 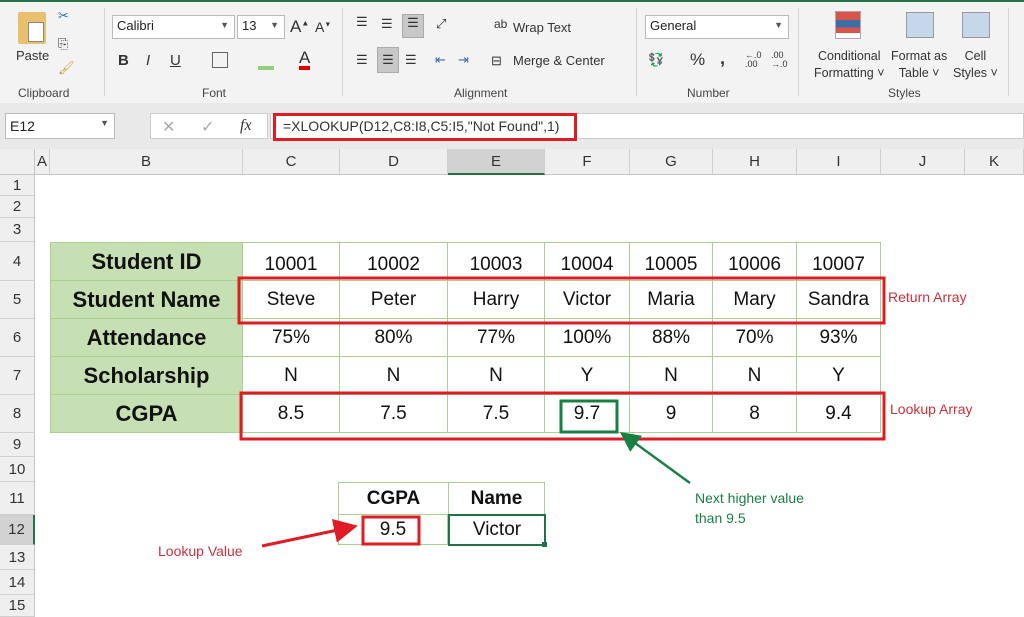 What do you see at coordinates (656, 60) in the screenshot?
I see `accounting-format-icon: 💱` at bounding box center [656, 60].